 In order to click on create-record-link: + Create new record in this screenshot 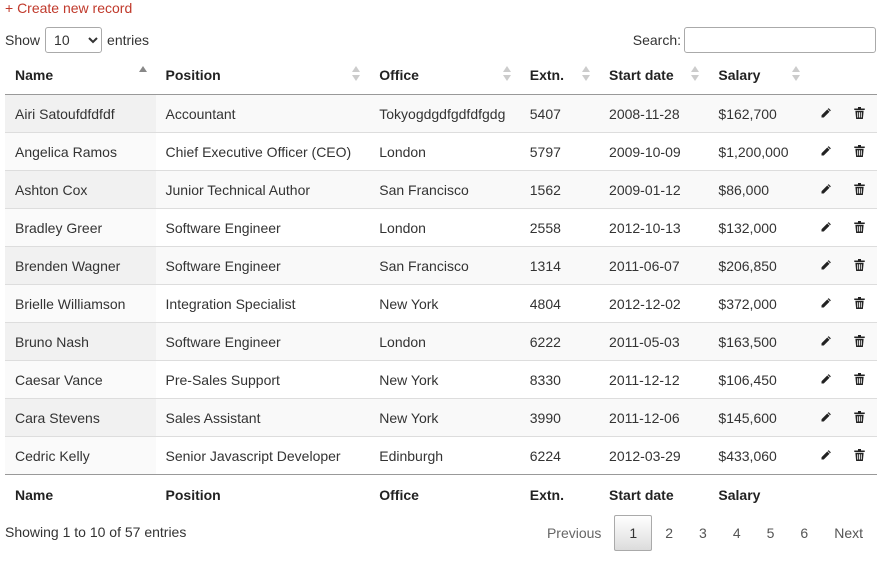, I will do `click(68, 8)`.